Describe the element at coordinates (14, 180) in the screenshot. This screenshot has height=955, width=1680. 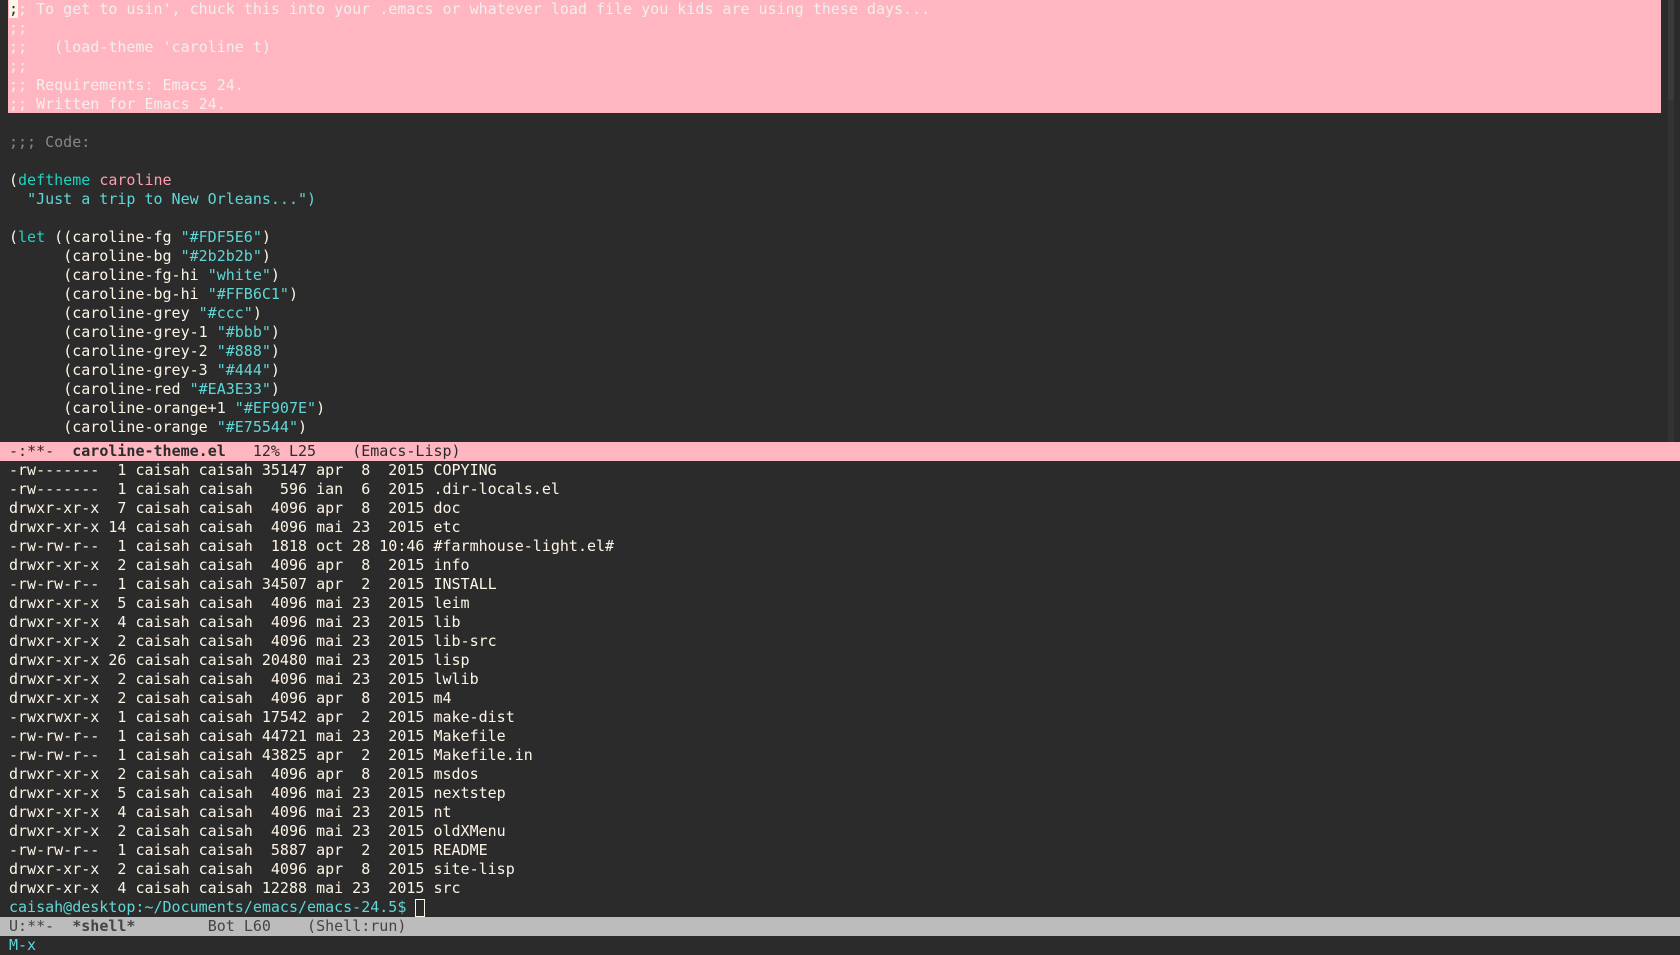
I see `paren: (` at that location.